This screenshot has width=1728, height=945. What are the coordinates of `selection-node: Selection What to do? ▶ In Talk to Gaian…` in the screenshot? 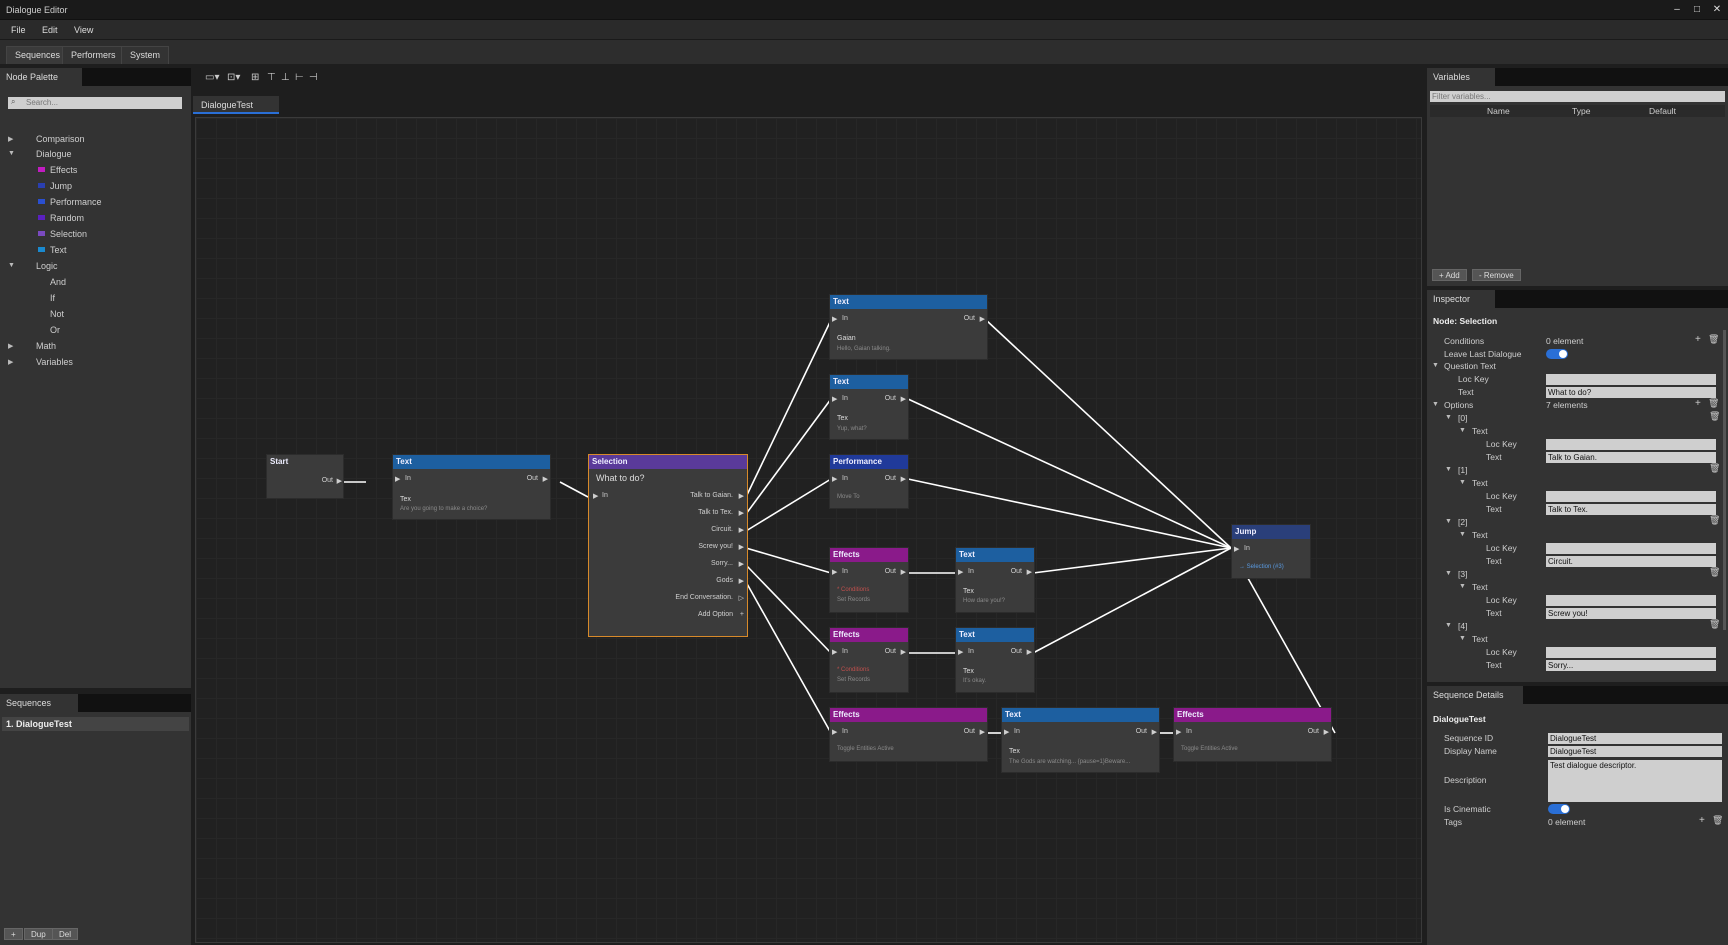 It's located at (668, 545).